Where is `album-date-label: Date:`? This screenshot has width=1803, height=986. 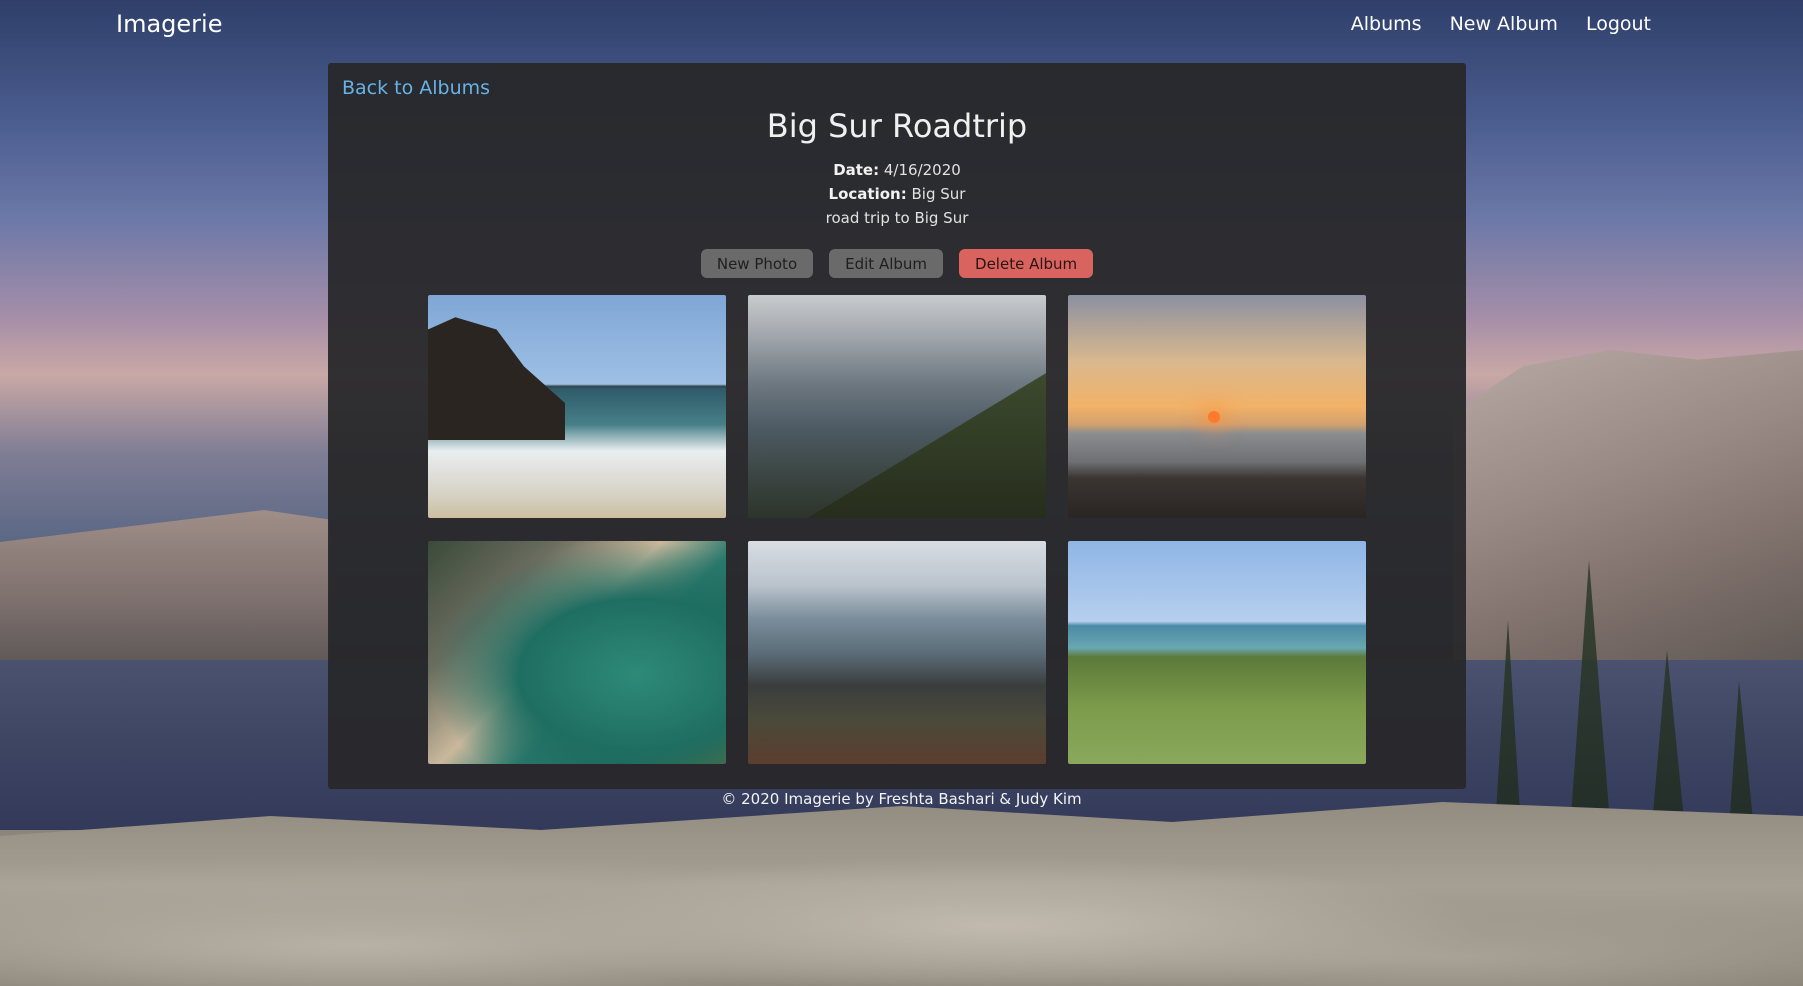
album-date-label: Date: is located at coordinates (856, 170).